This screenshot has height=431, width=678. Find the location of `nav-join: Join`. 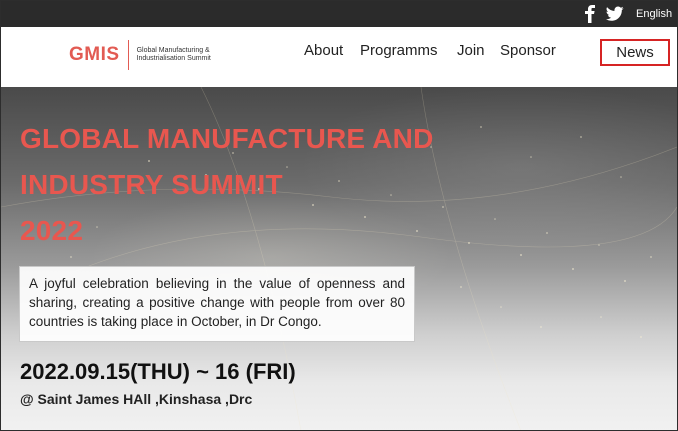

nav-join: Join is located at coordinates (471, 50).